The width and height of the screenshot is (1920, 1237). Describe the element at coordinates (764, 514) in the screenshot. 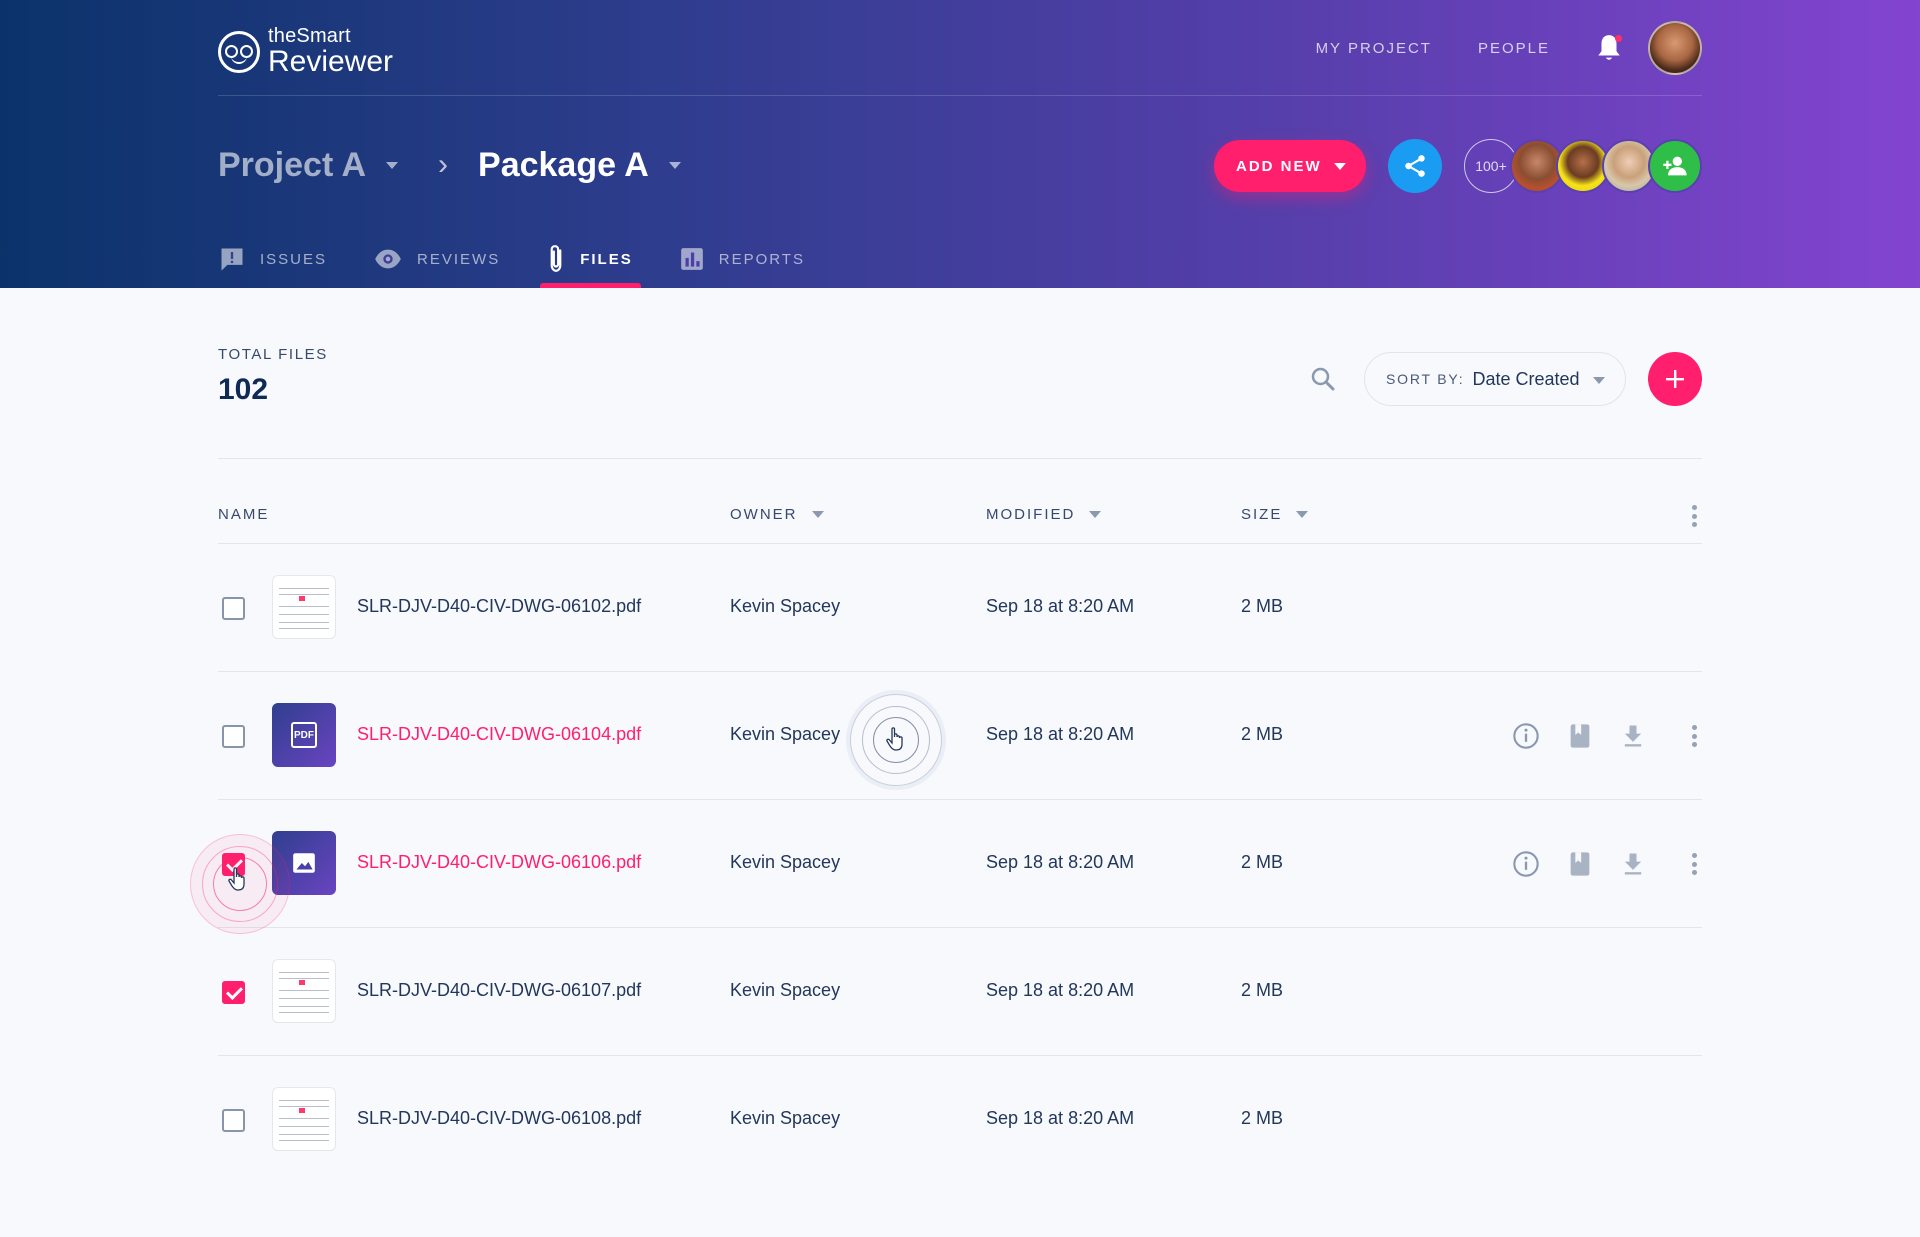

I see `column-owner-label: OWNER` at that location.